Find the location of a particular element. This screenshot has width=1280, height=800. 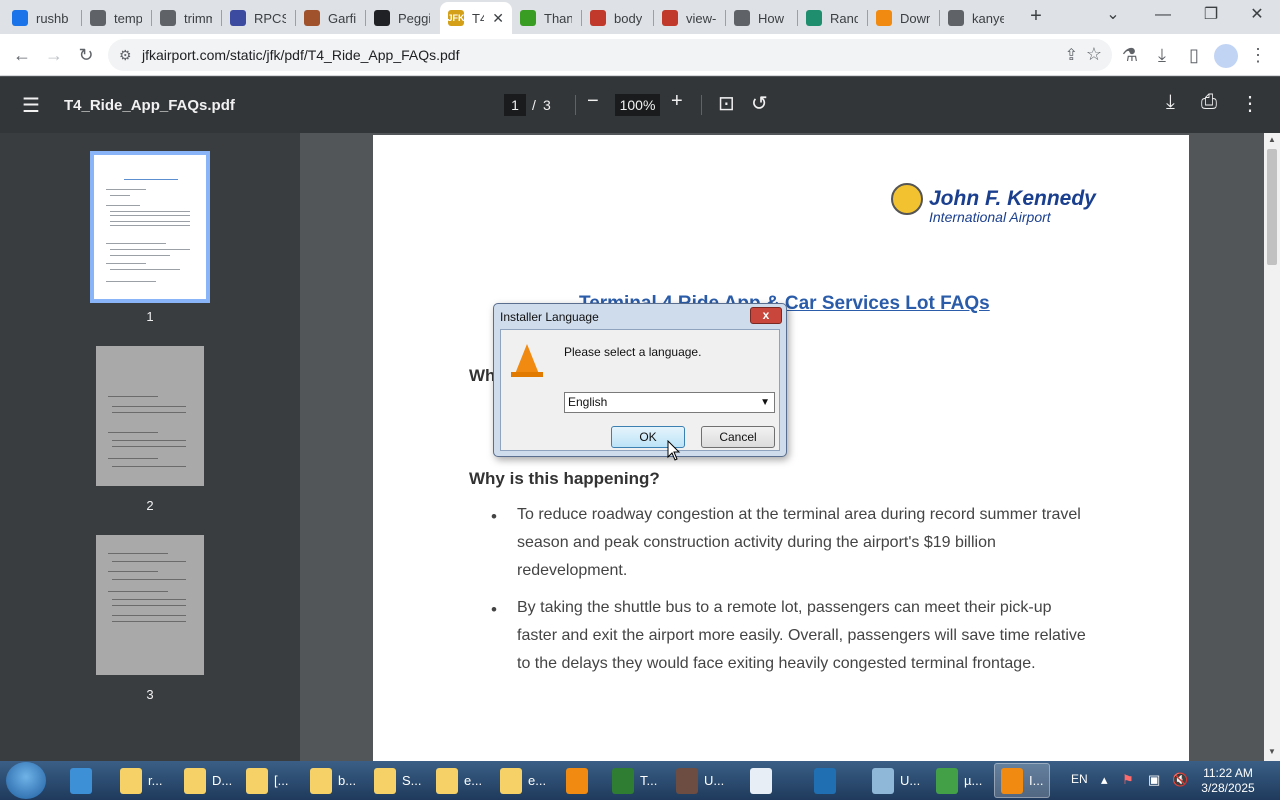

logo-subtitle: International Airport is located at coordinates (990, 217).